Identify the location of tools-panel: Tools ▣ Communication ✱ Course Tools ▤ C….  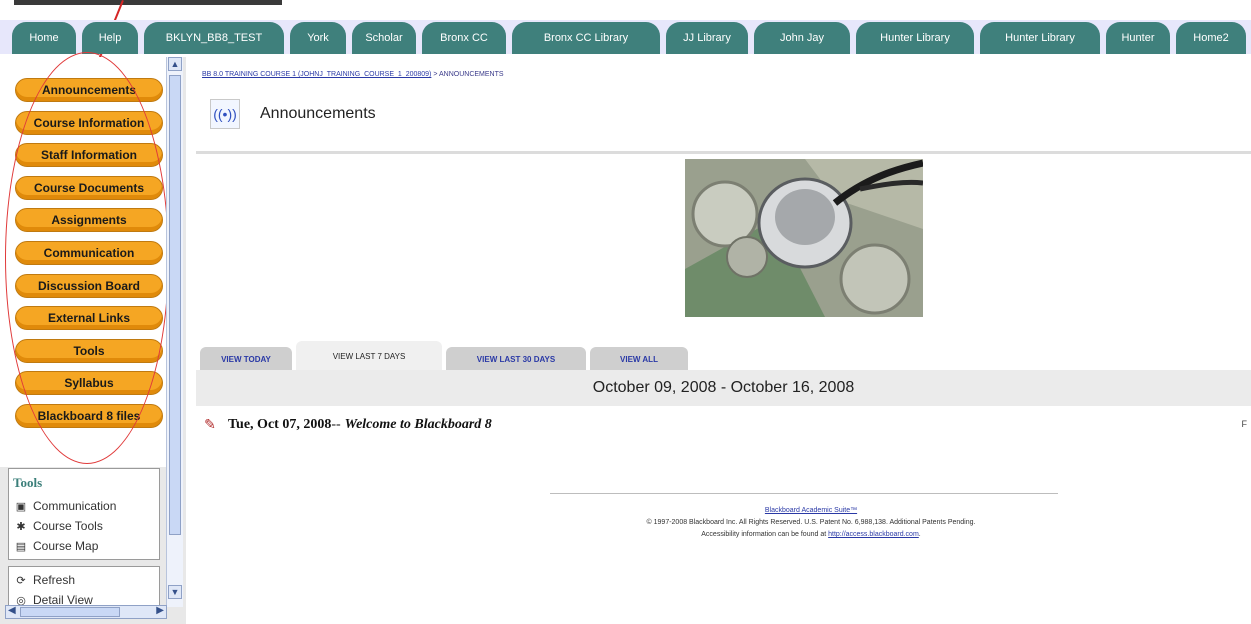
(84, 514).